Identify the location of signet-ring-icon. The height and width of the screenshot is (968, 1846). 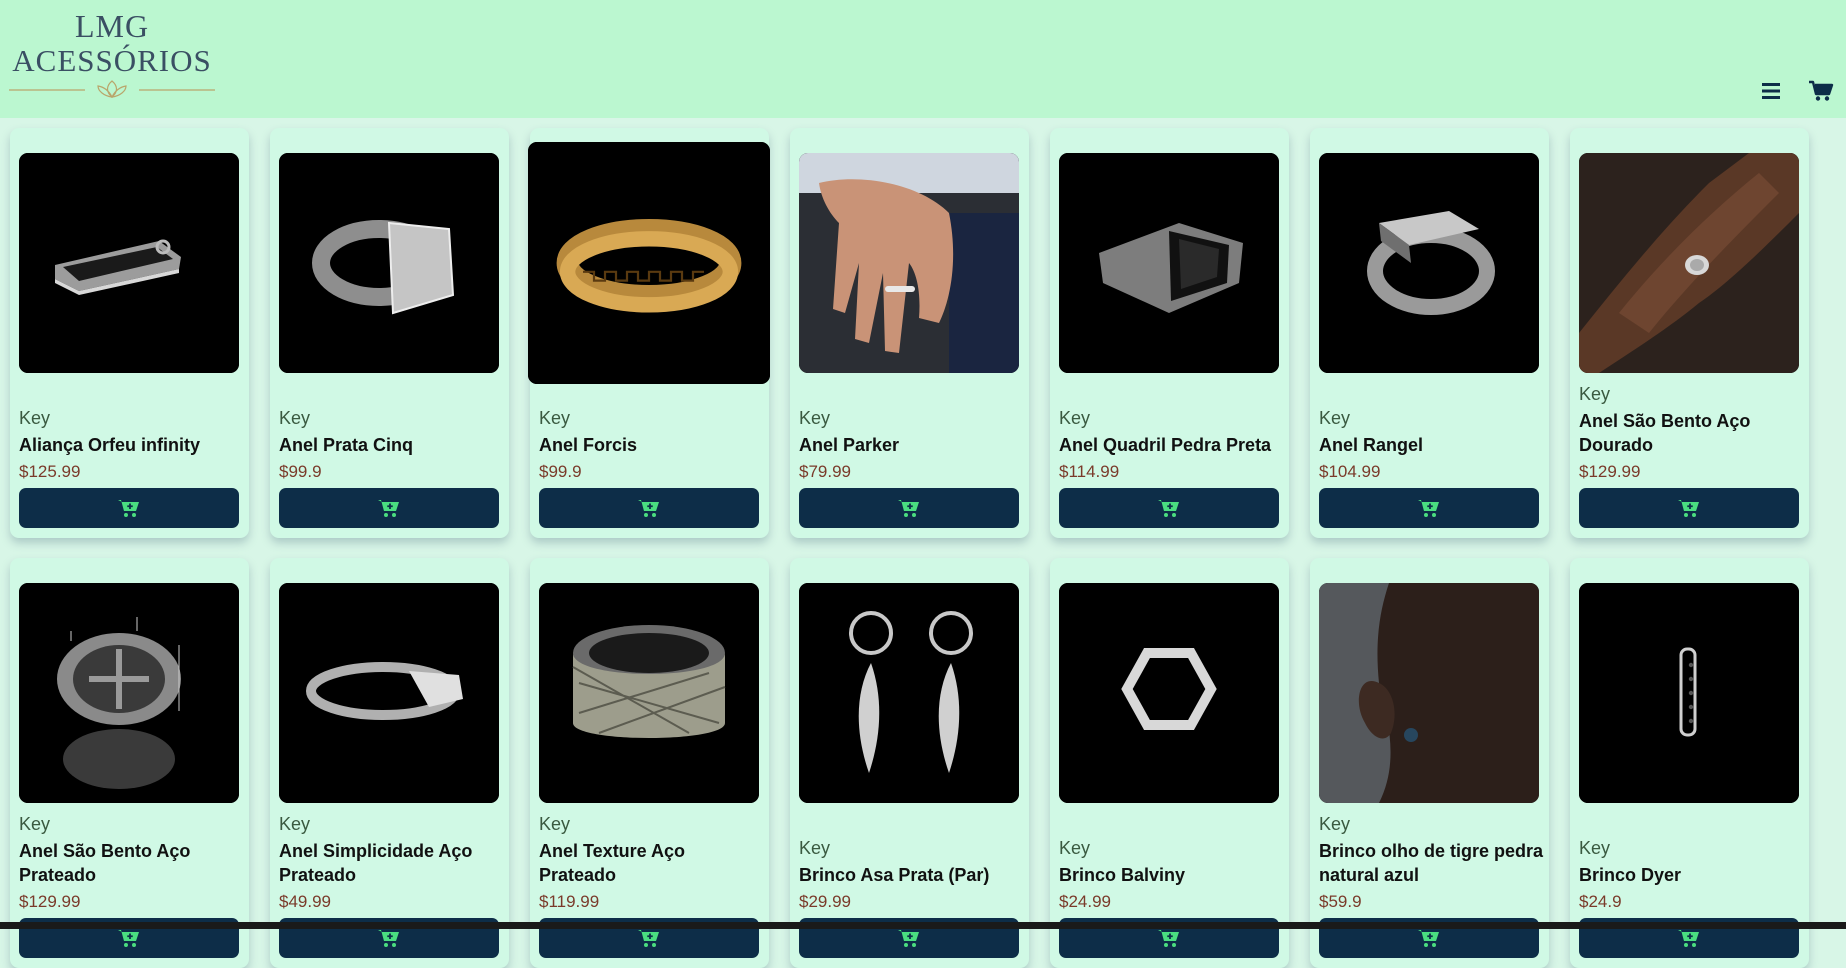
(1429, 263).